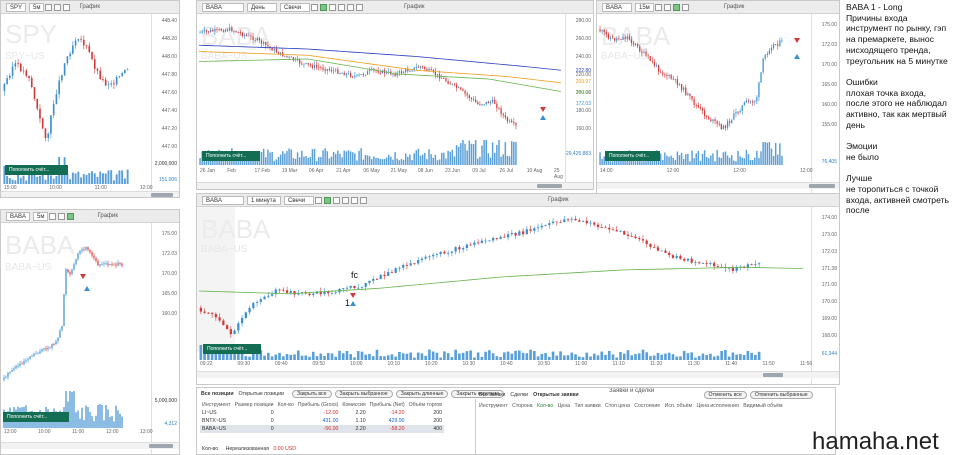  I want to click on col-stop-price: Стоп цена, so click(617, 406).